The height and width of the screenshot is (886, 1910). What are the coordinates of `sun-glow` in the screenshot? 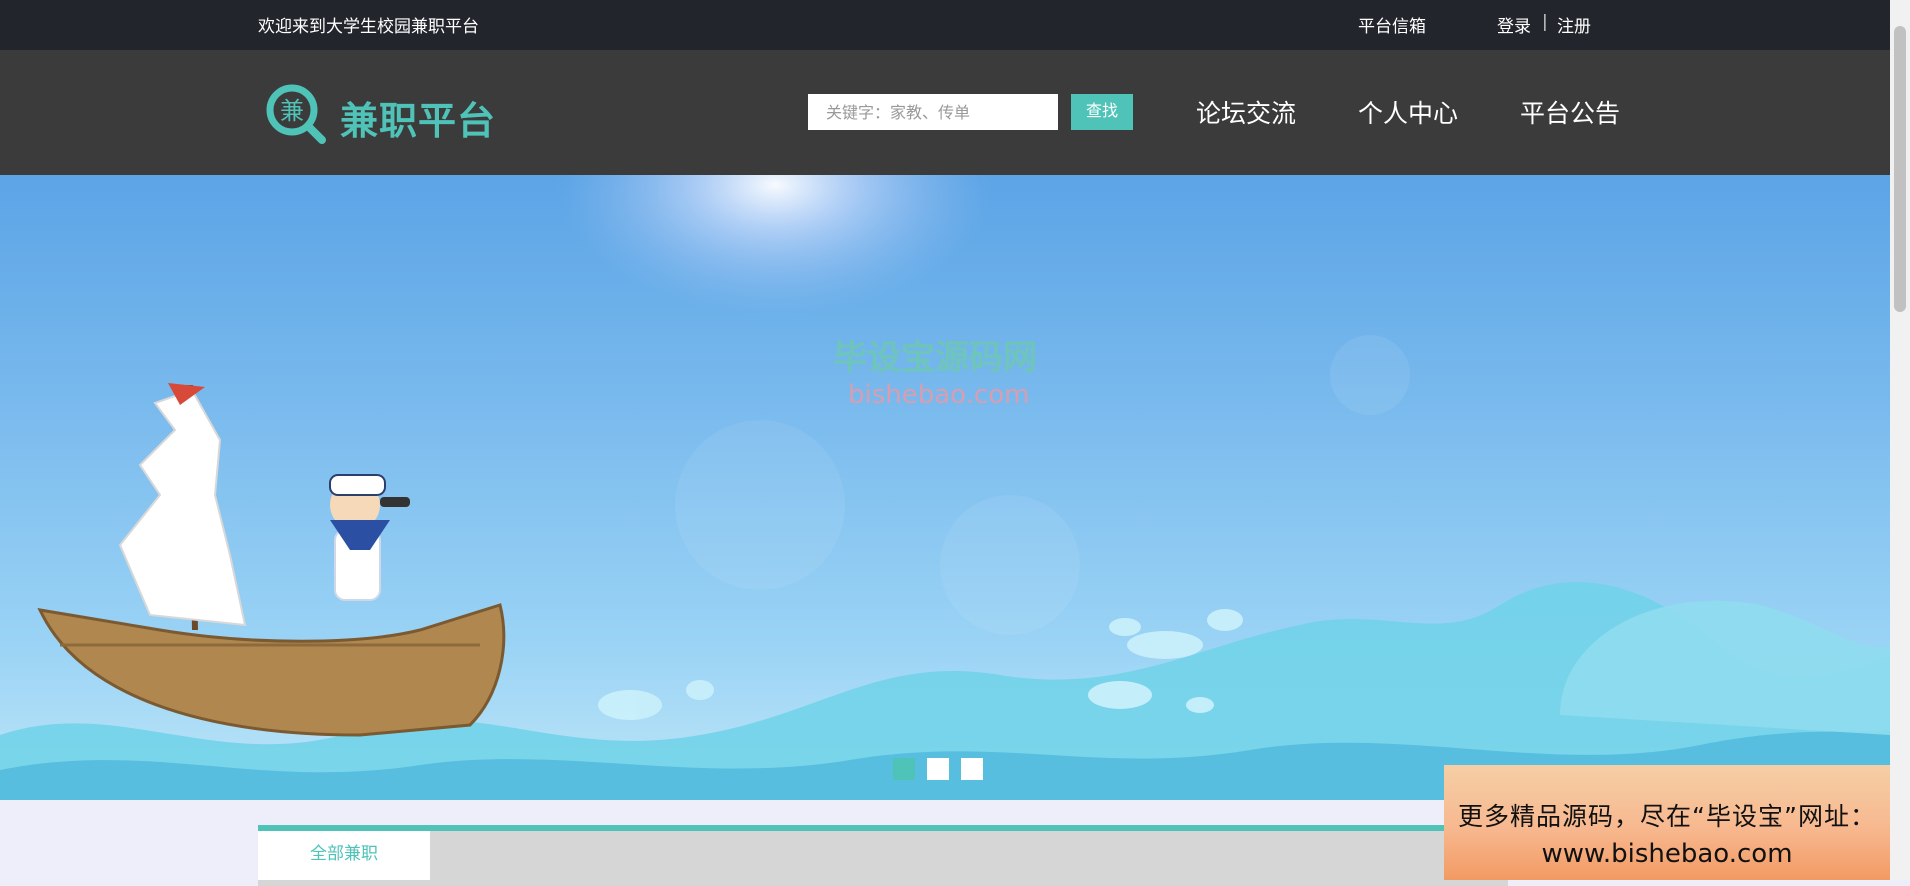 It's located at (775, 245).